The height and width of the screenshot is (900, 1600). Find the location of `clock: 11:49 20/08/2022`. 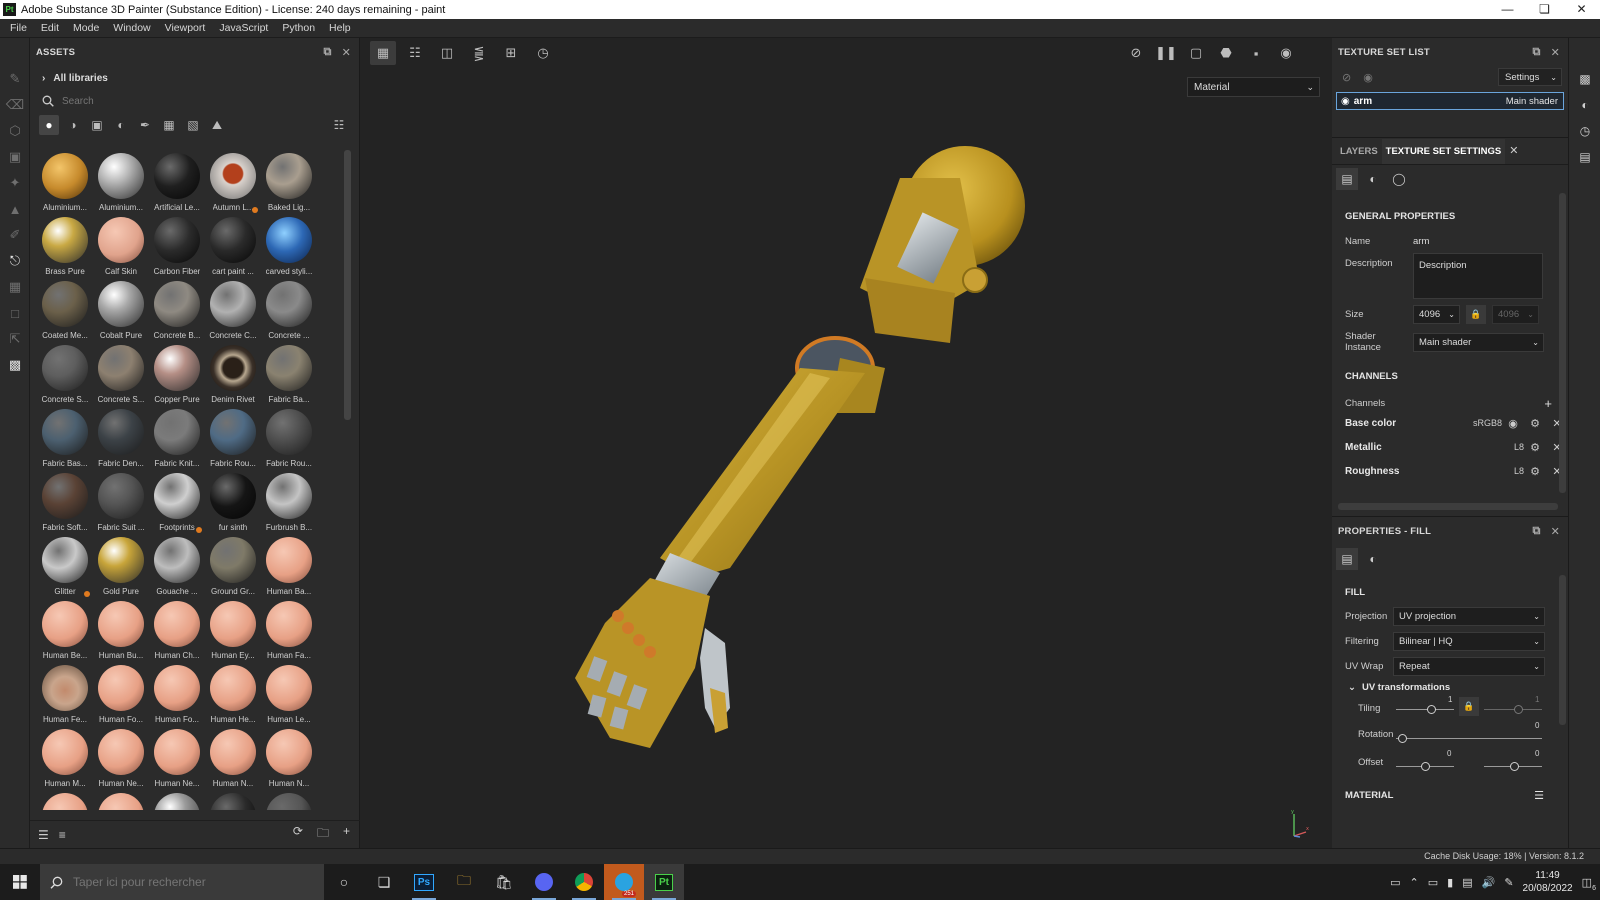

clock: 11:49 20/08/2022 is located at coordinates (1548, 882).